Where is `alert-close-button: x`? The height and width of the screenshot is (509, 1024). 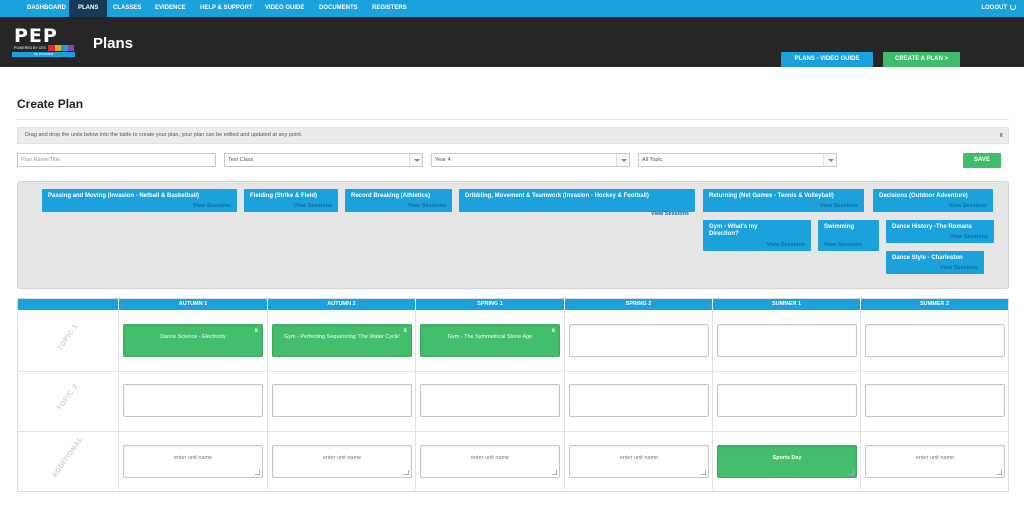 alert-close-button: x is located at coordinates (1002, 135).